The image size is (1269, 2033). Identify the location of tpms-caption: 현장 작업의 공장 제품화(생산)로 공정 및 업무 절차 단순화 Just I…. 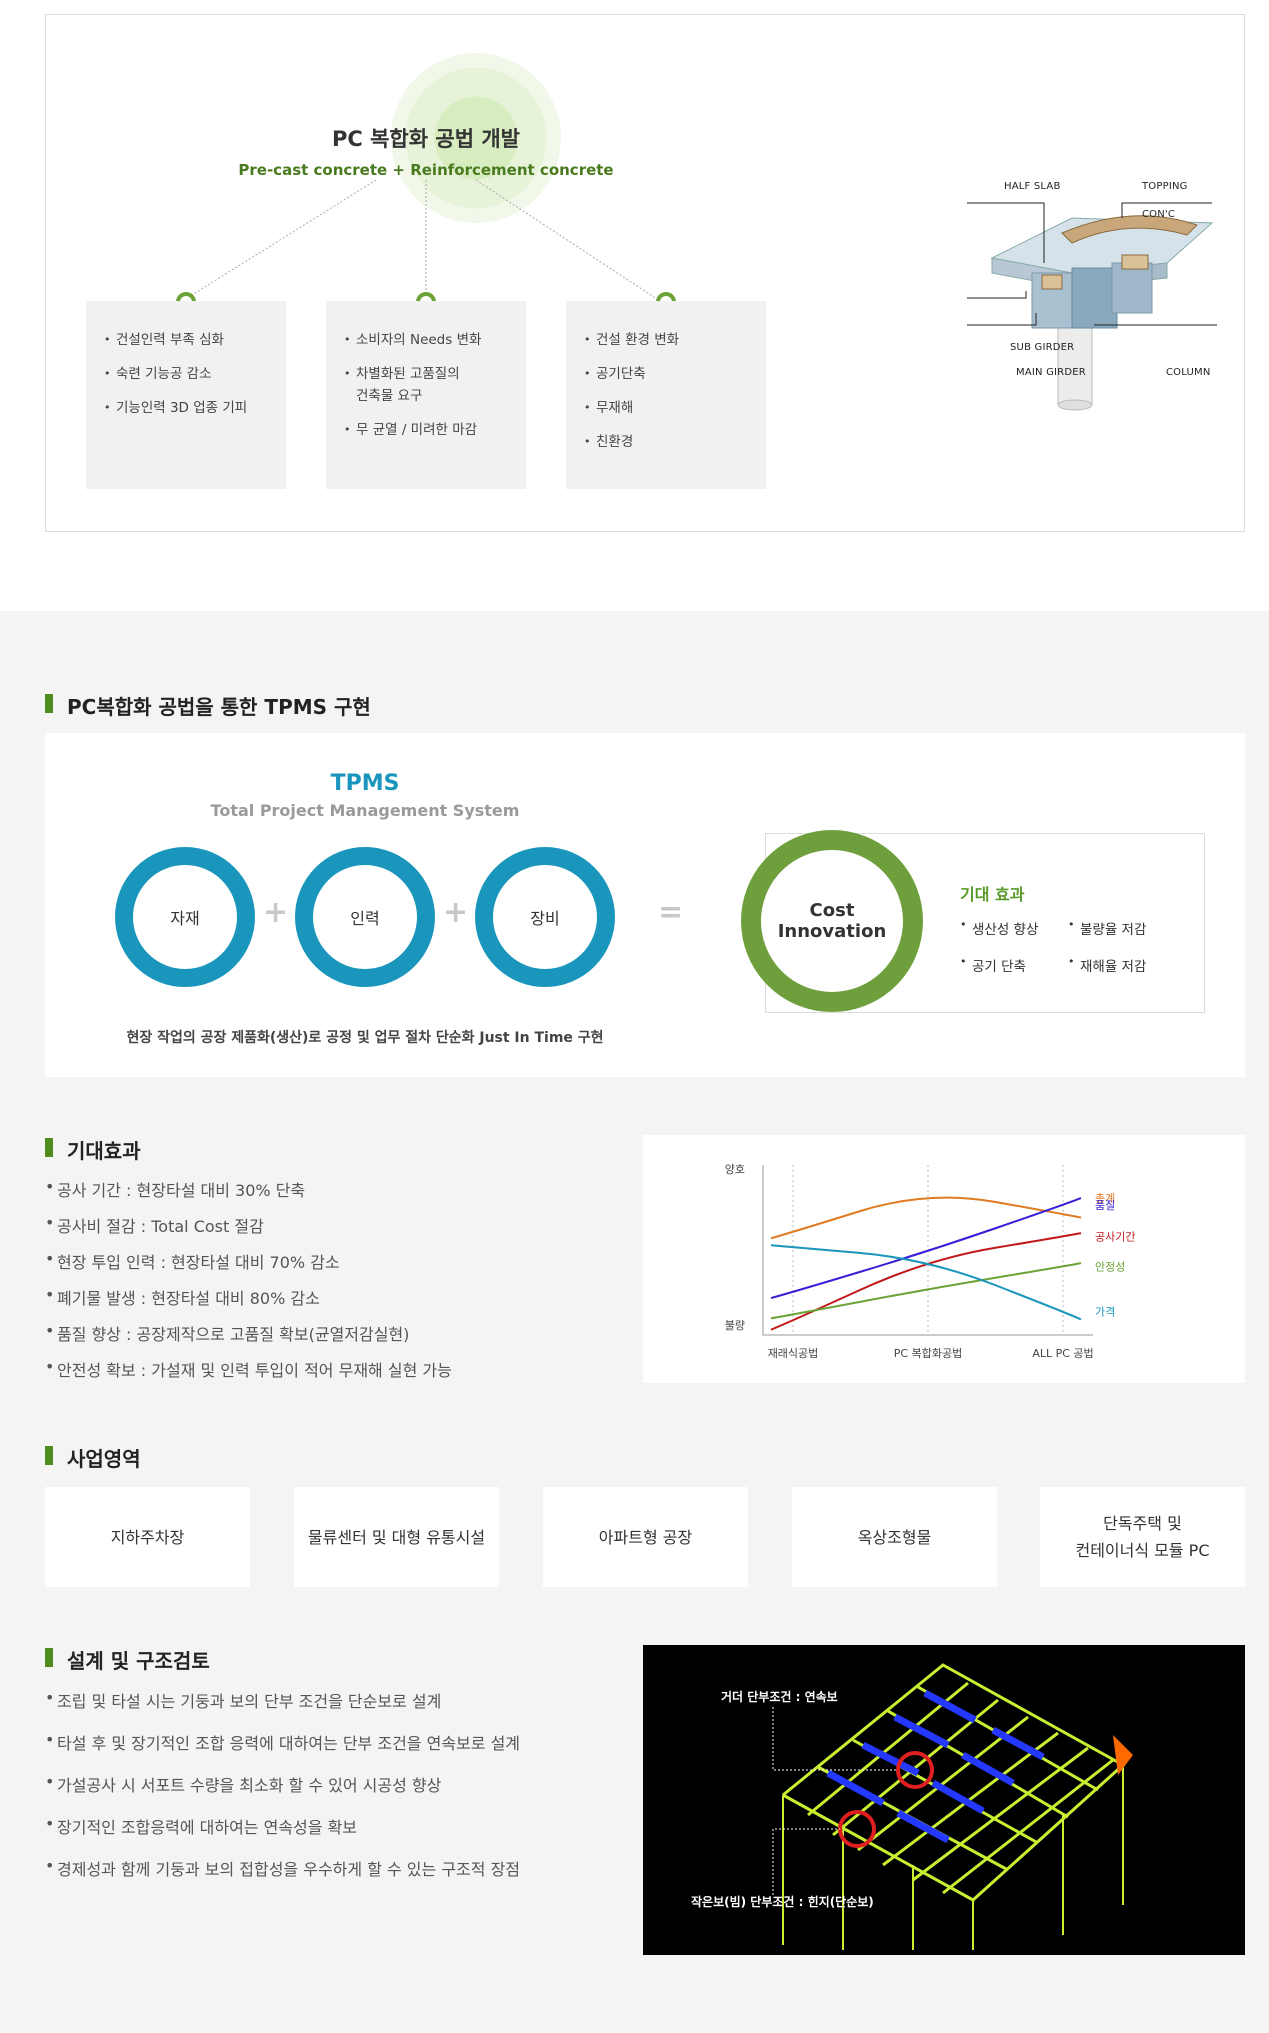
(365, 1038).